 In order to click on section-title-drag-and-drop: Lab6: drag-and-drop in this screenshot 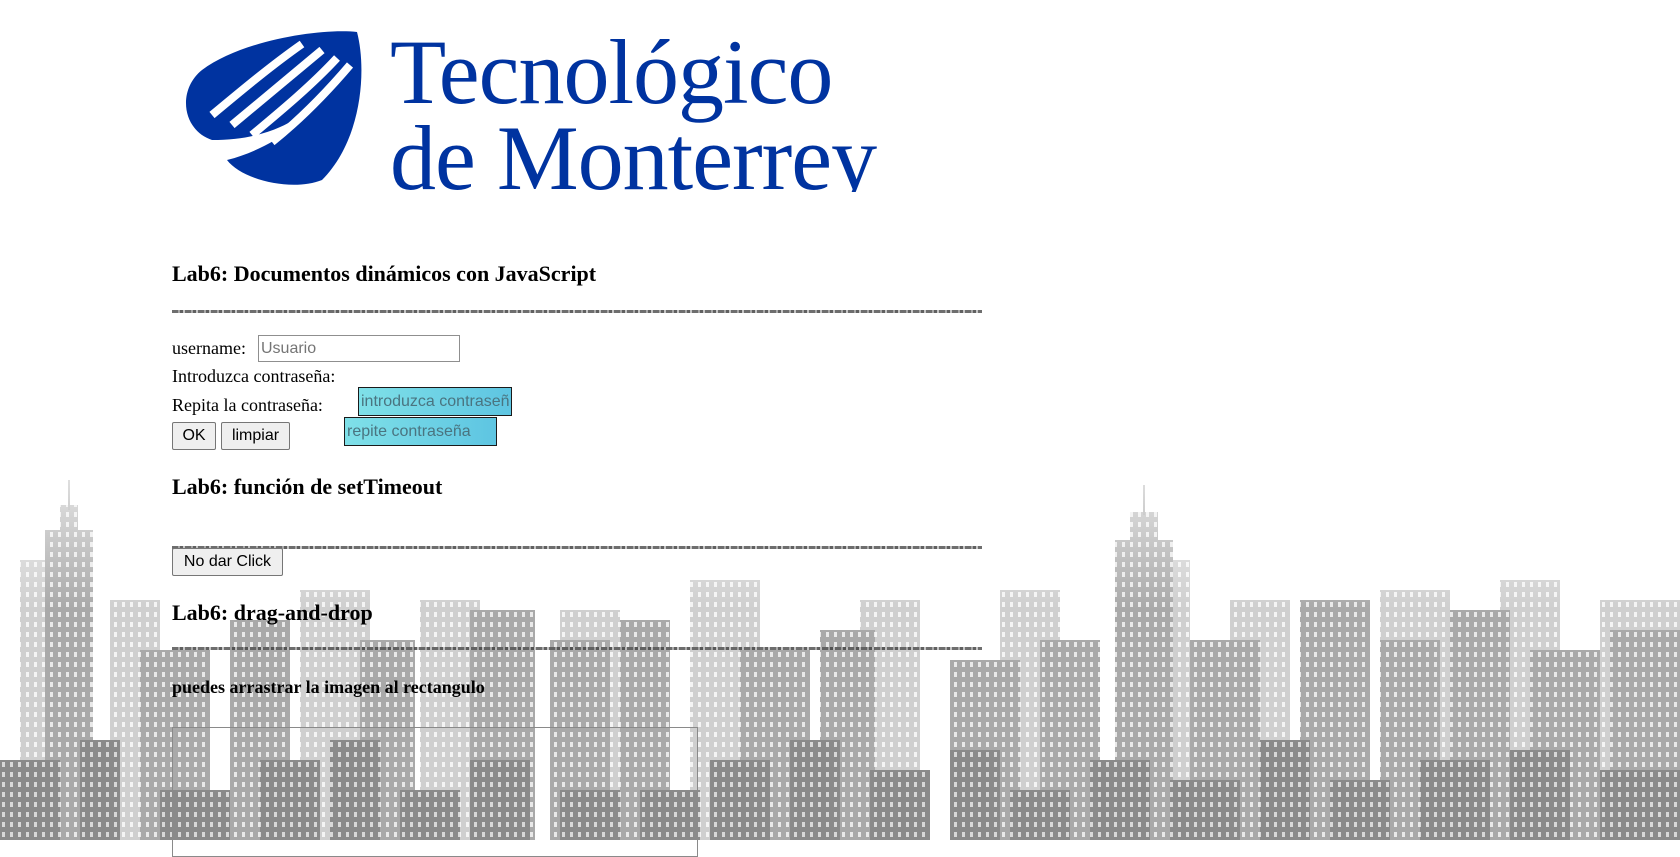, I will do `click(272, 612)`.